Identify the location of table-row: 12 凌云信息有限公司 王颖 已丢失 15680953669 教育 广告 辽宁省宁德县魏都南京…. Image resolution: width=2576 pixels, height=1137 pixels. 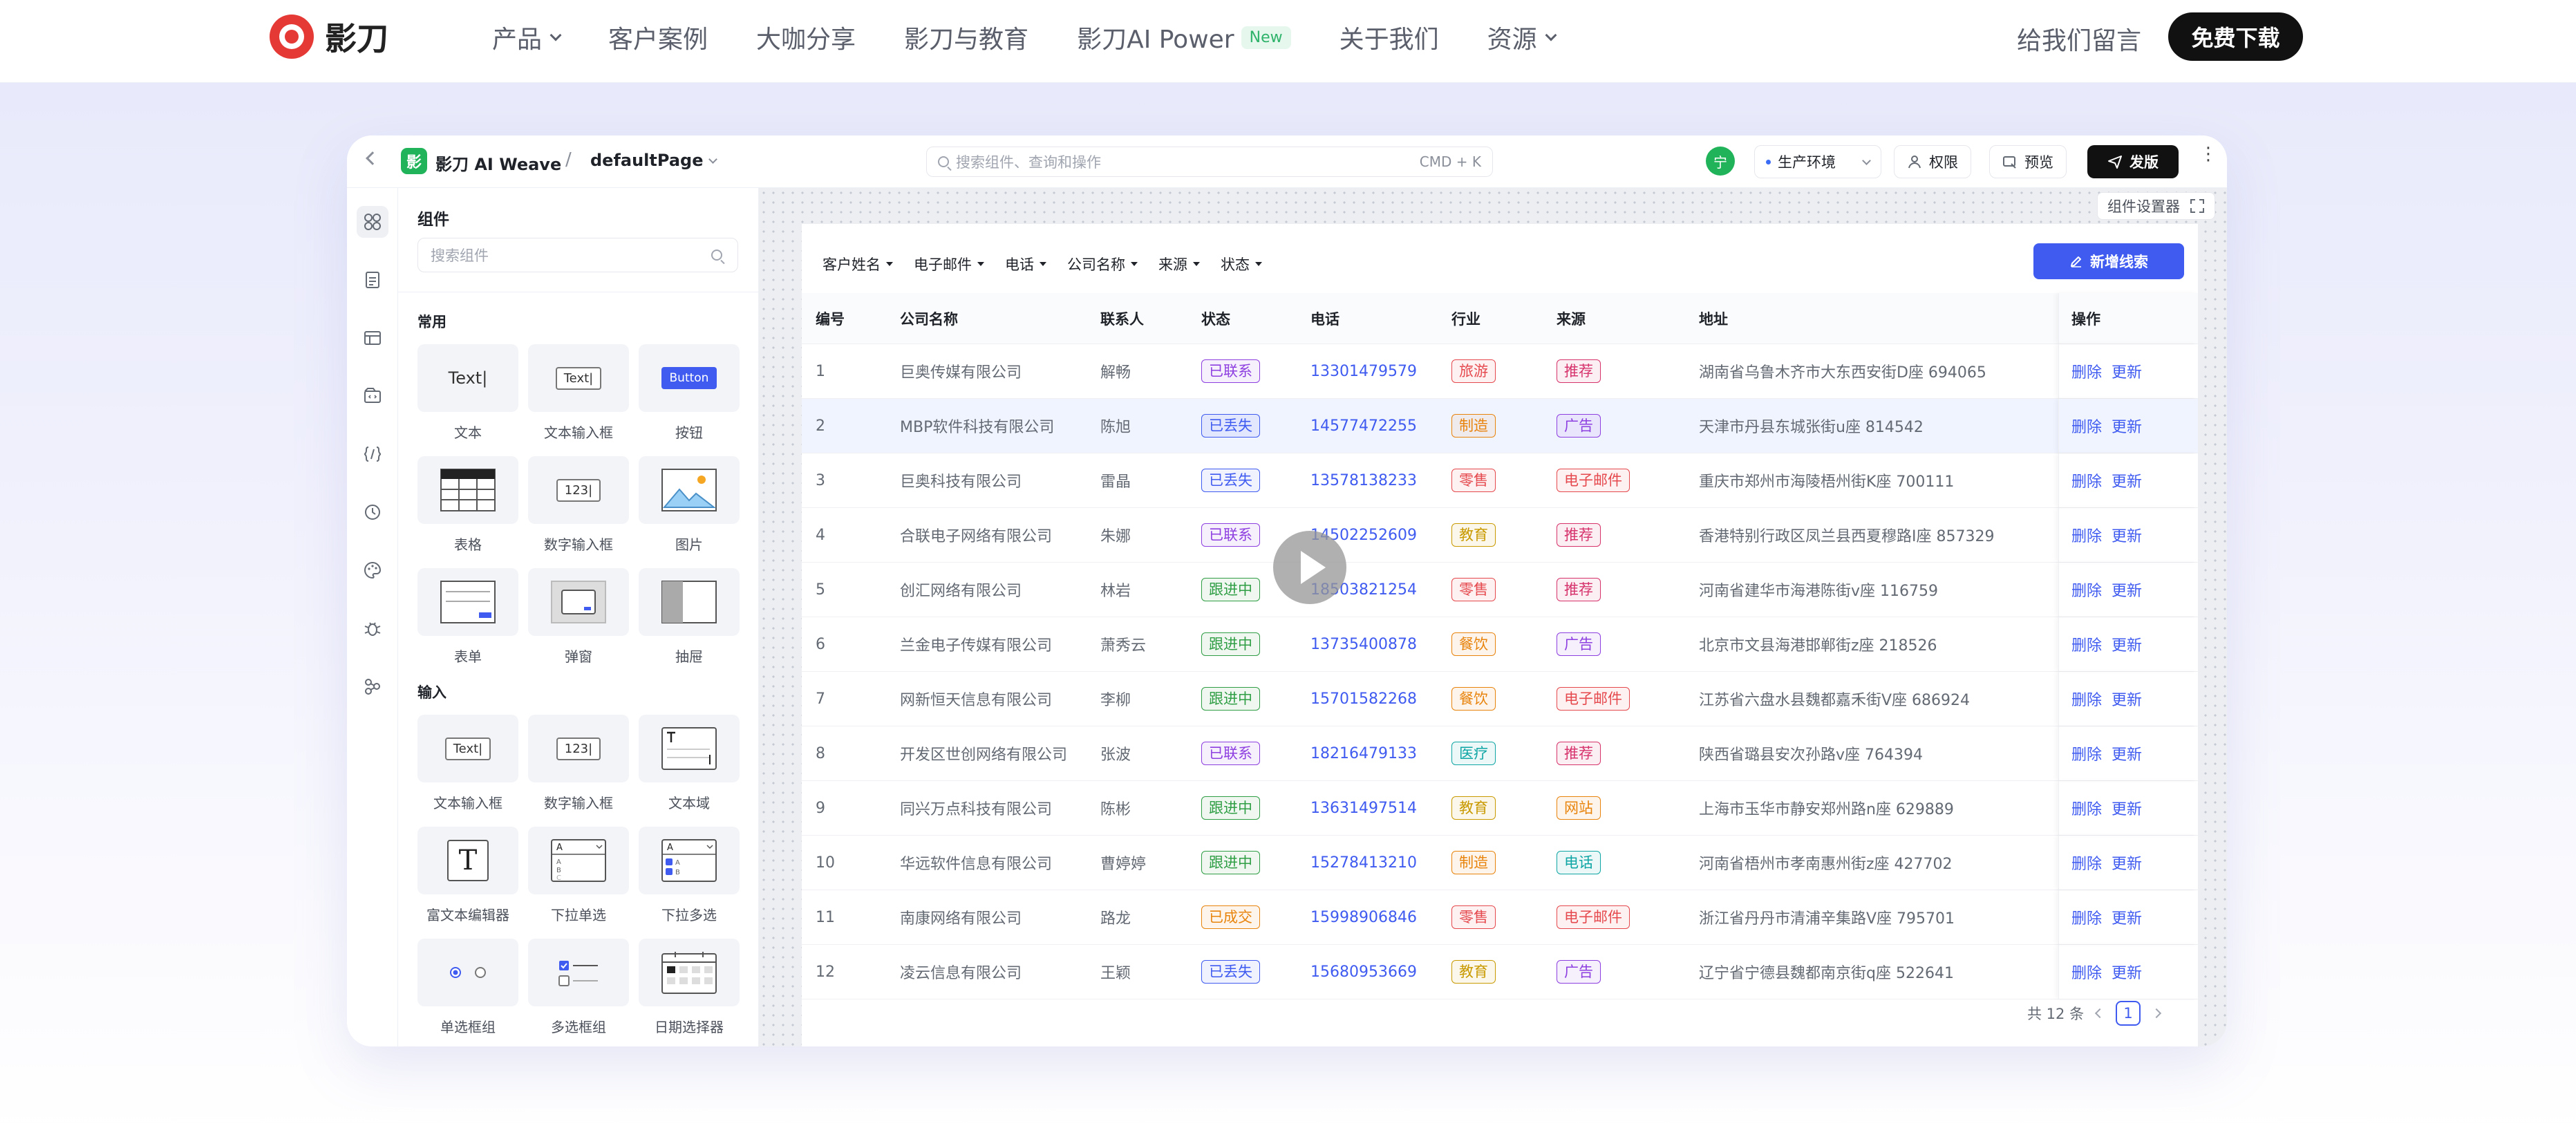
(1500, 972).